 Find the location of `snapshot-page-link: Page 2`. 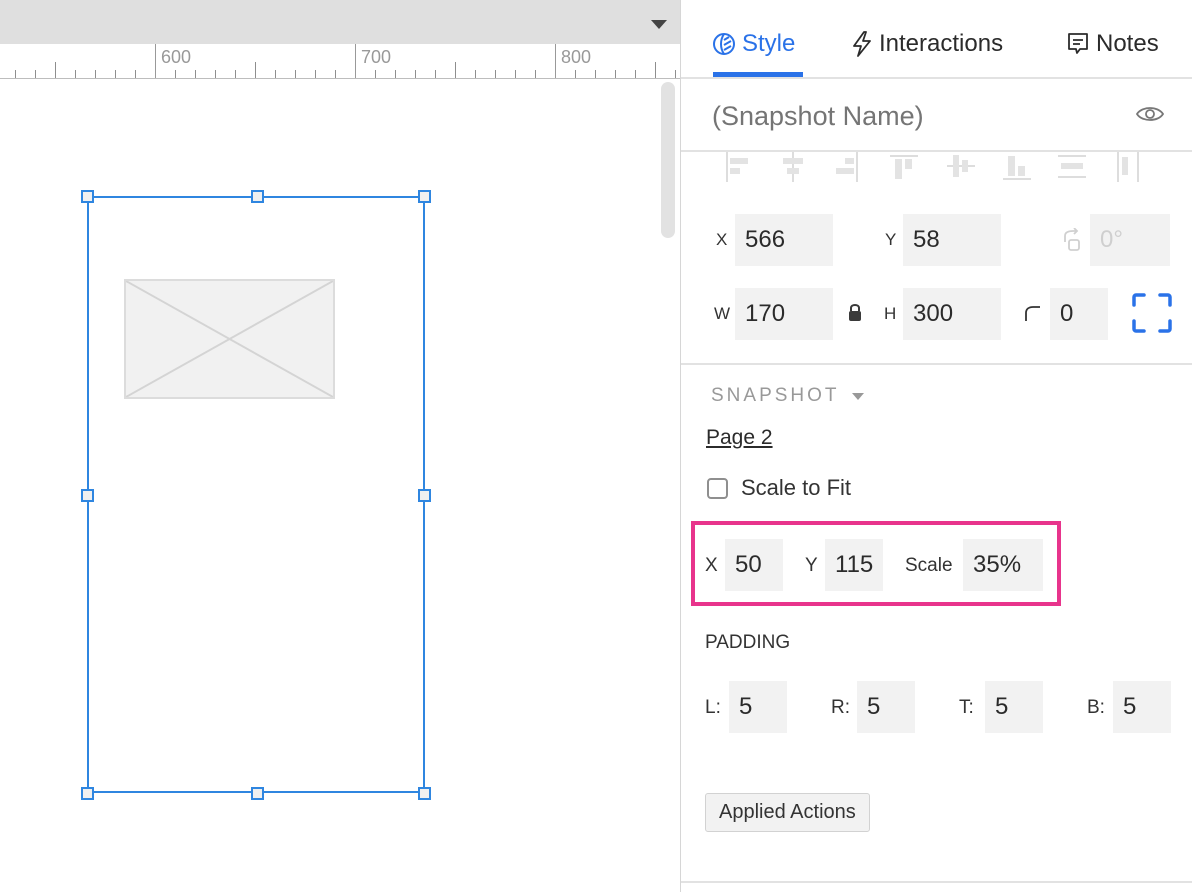

snapshot-page-link: Page 2 is located at coordinates (739, 438).